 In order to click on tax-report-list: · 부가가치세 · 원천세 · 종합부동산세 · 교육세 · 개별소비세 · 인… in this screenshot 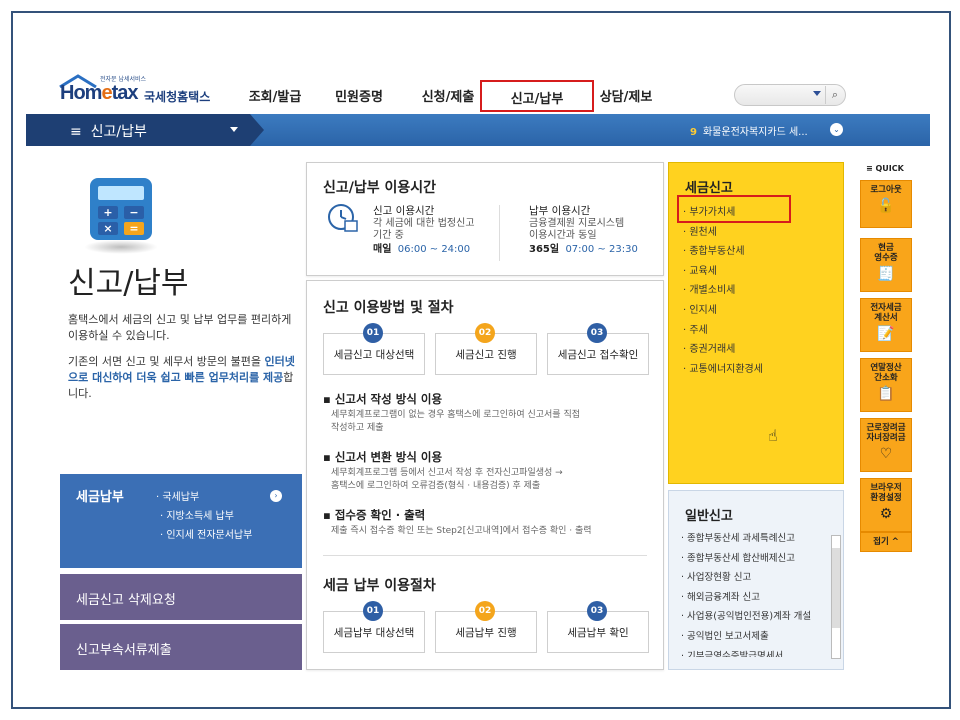, I will do `click(723, 291)`.